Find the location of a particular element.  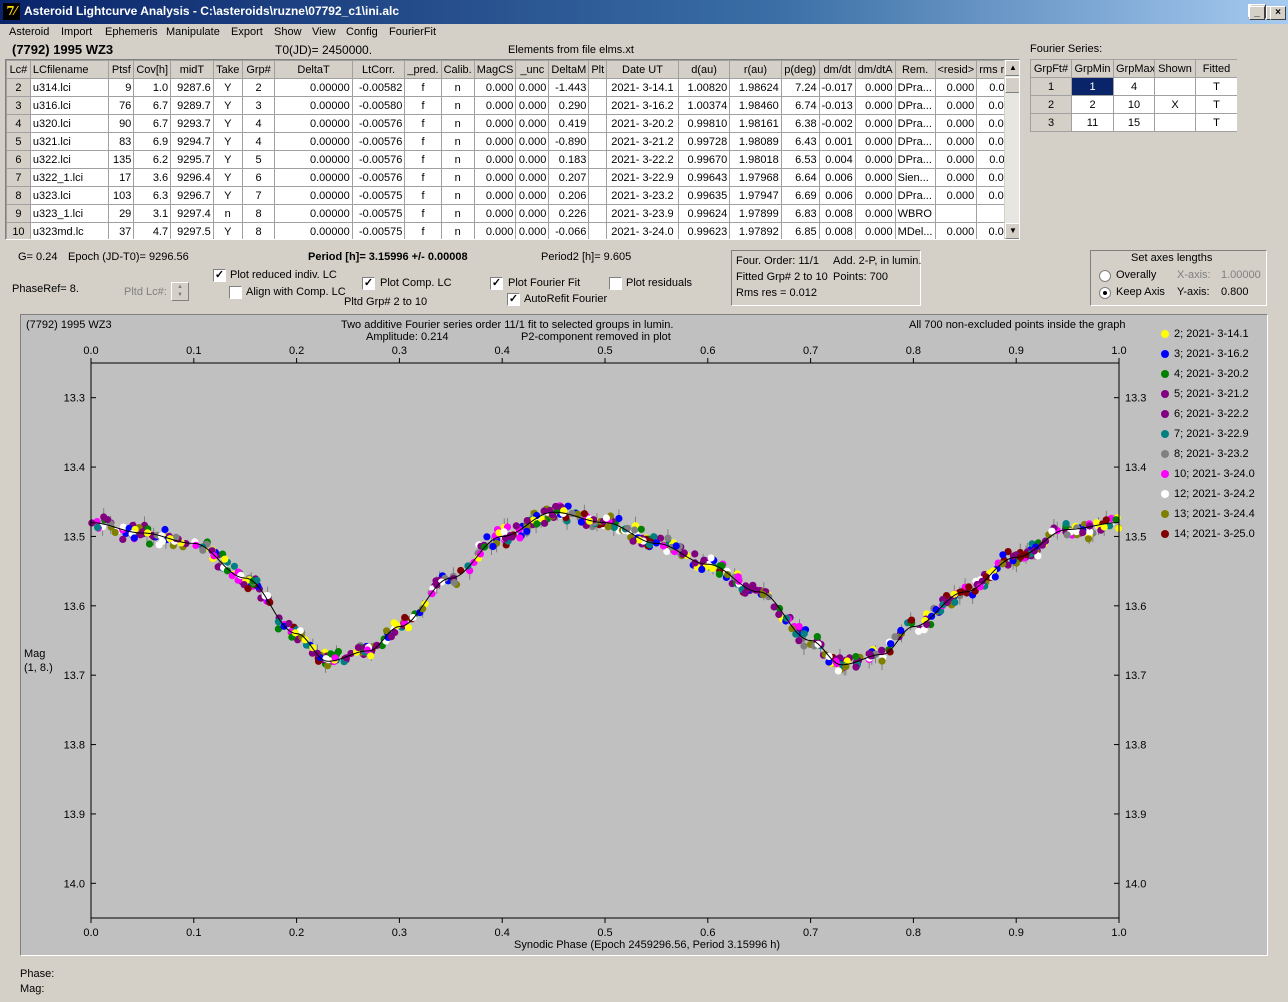

scroll-thumb is located at coordinates (1012, 85).